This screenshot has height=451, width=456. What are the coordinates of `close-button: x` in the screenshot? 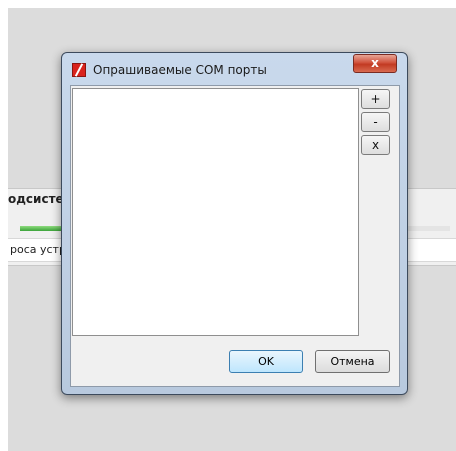 It's located at (375, 63).